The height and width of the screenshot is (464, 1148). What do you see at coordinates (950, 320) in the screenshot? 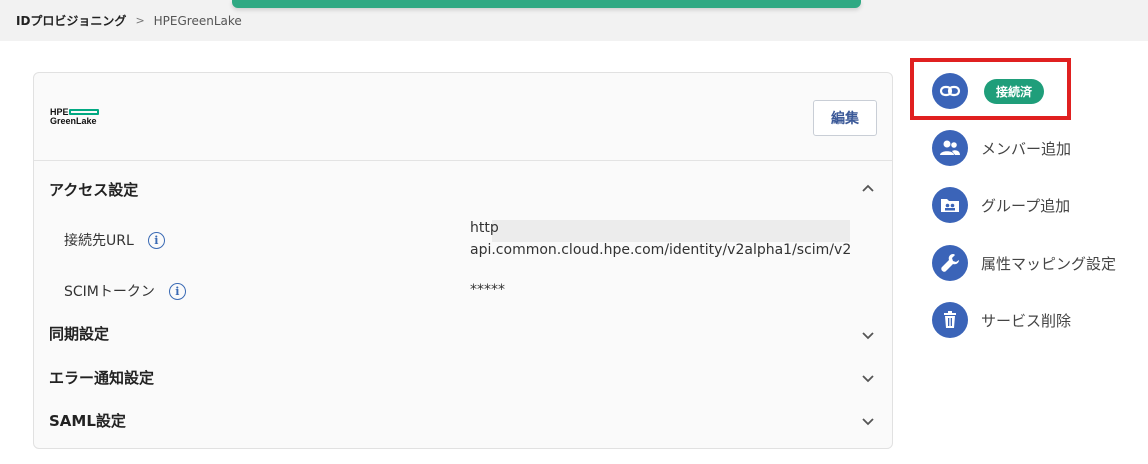
I see `trash-icon` at bounding box center [950, 320].